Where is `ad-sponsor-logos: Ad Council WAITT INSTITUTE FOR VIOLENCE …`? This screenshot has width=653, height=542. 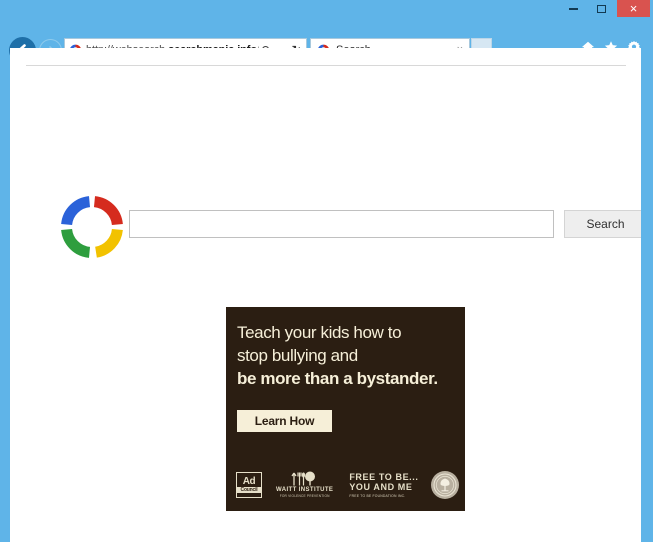 ad-sponsor-logos: Ad Council WAITT INSTITUTE FOR VIOLENCE … is located at coordinates (348, 485).